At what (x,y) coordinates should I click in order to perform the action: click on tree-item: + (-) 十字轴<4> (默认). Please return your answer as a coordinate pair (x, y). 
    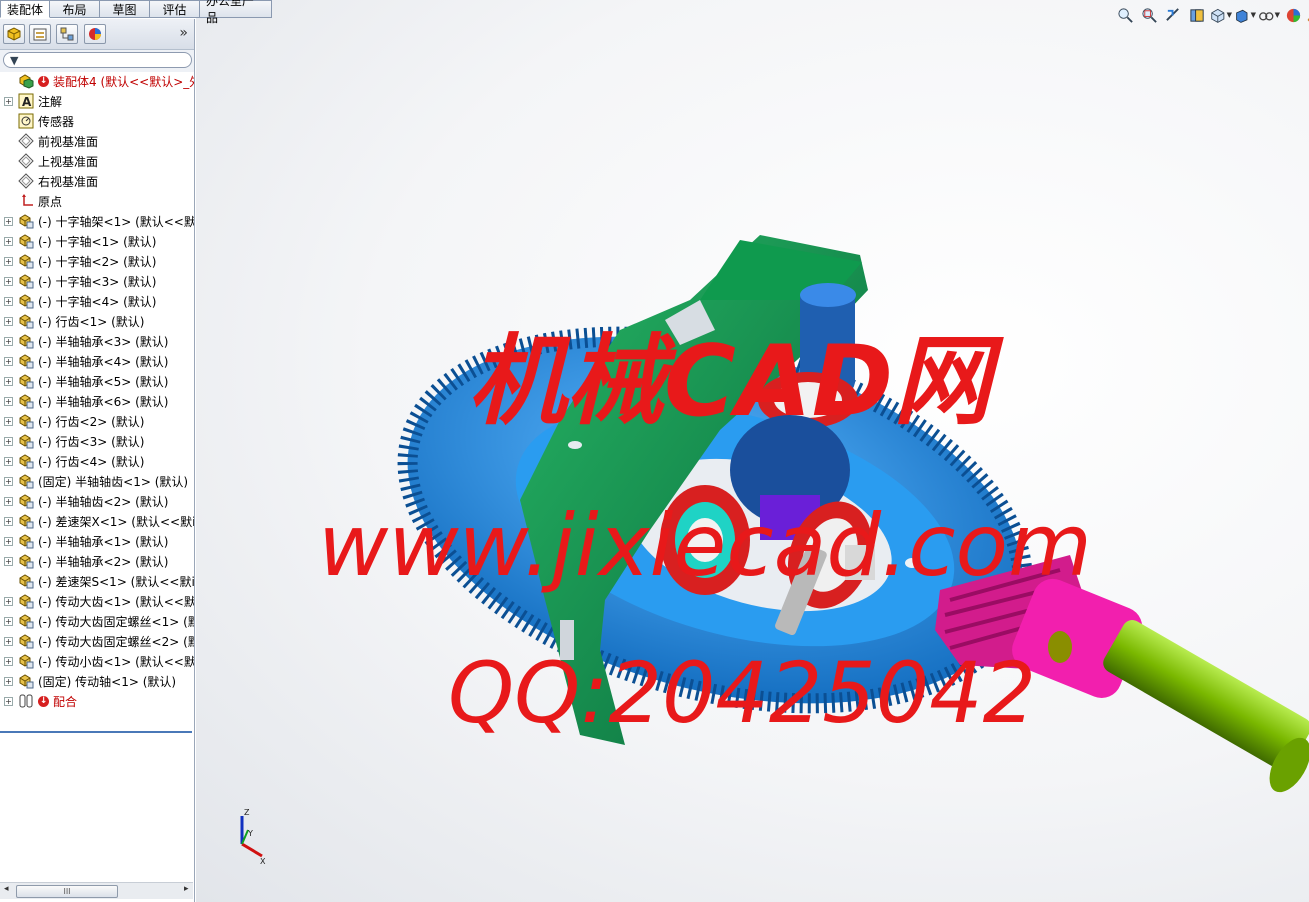
    Looking at the image, I should click on (97, 301).